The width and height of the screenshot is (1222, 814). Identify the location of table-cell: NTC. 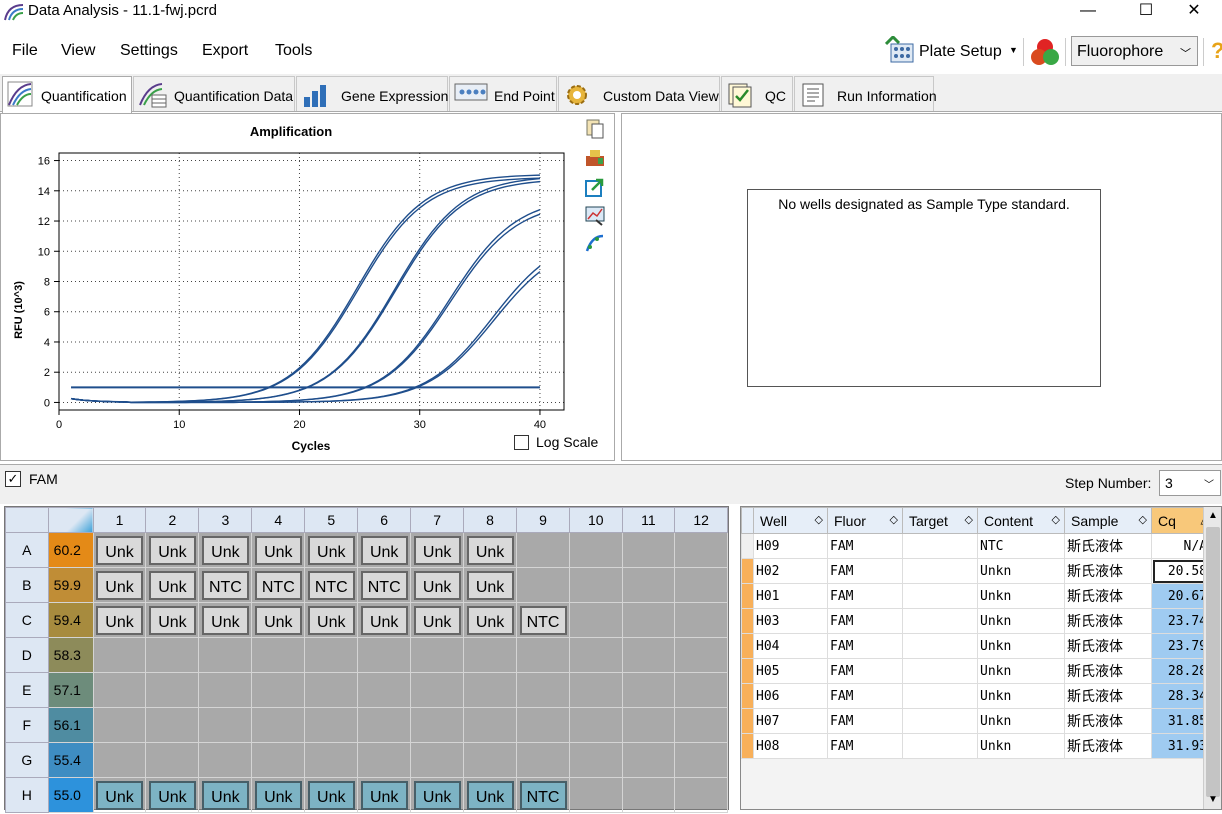
(1021, 546).